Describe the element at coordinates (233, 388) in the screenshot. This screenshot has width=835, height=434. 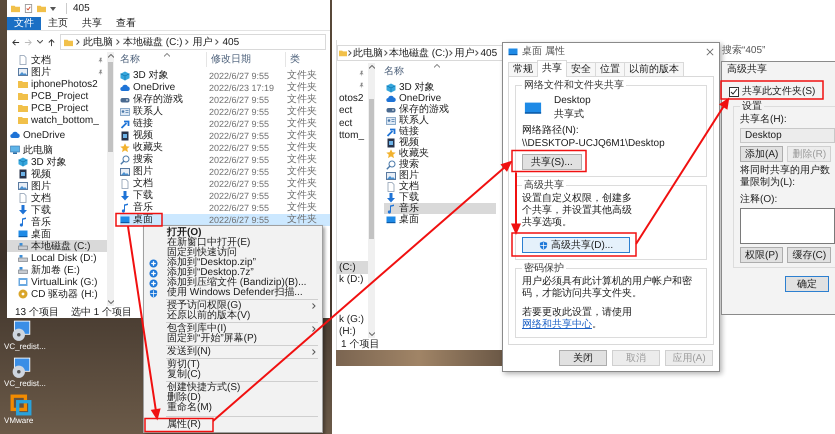
I see `menu-item: 创建快捷方式(S)` at that location.